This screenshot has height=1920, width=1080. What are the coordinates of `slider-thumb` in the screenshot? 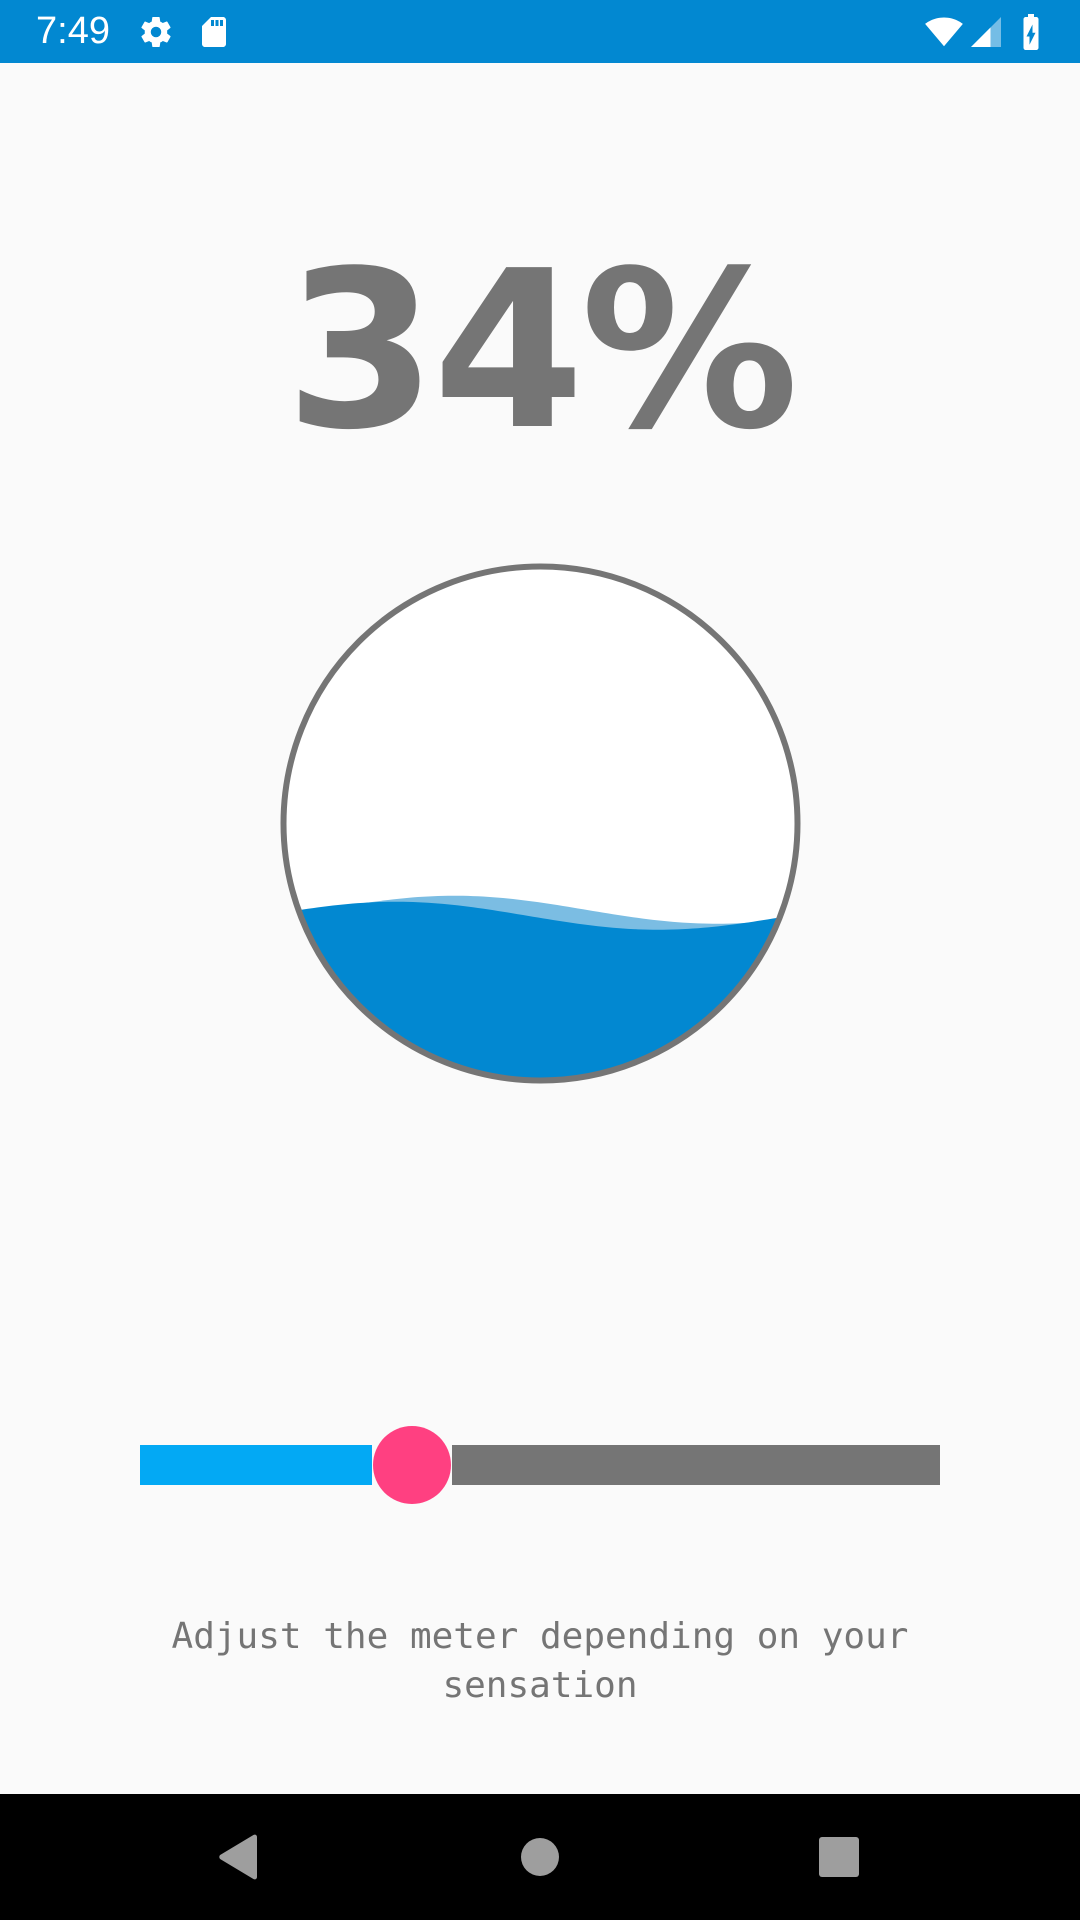 It's located at (412, 1465).